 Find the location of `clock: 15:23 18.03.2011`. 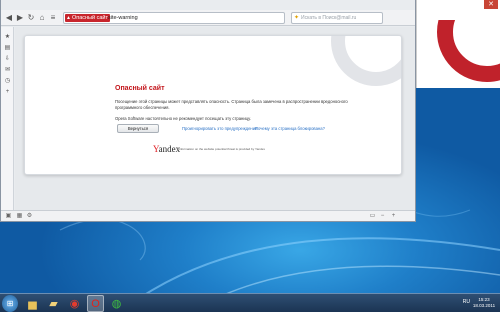

clock: 15:23 18.03.2011 is located at coordinates (484, 303).